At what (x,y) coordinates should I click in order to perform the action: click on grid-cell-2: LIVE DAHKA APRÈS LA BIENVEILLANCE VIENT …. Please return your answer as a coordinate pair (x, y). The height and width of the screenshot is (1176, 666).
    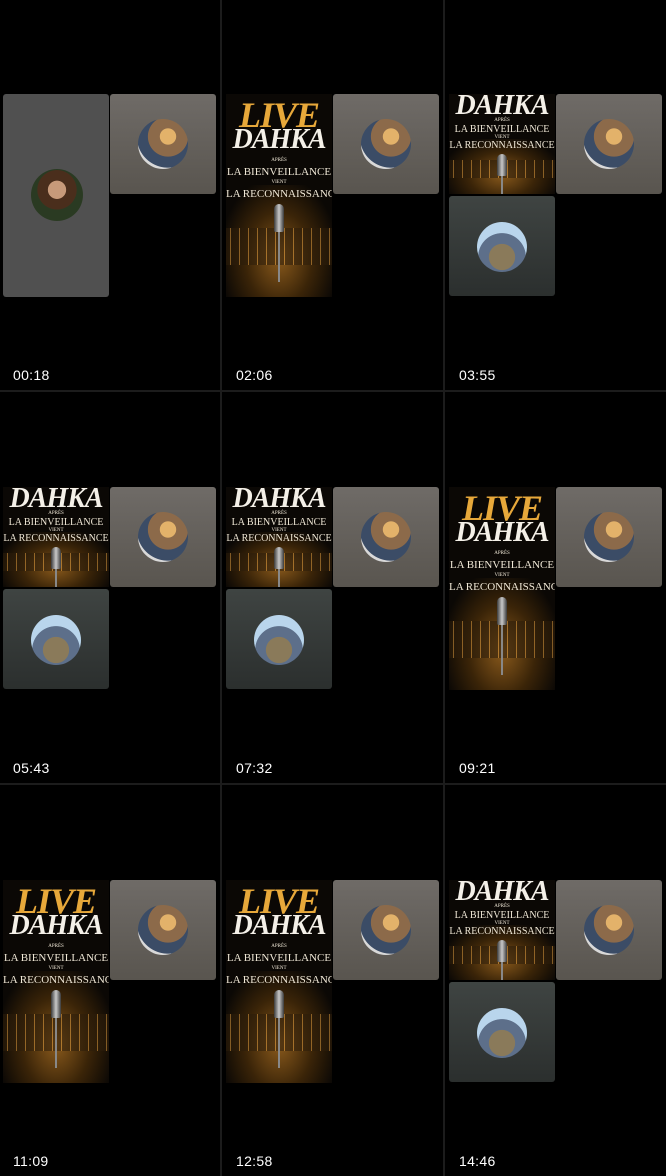
    Looking at the image, I should click on (333, 195).